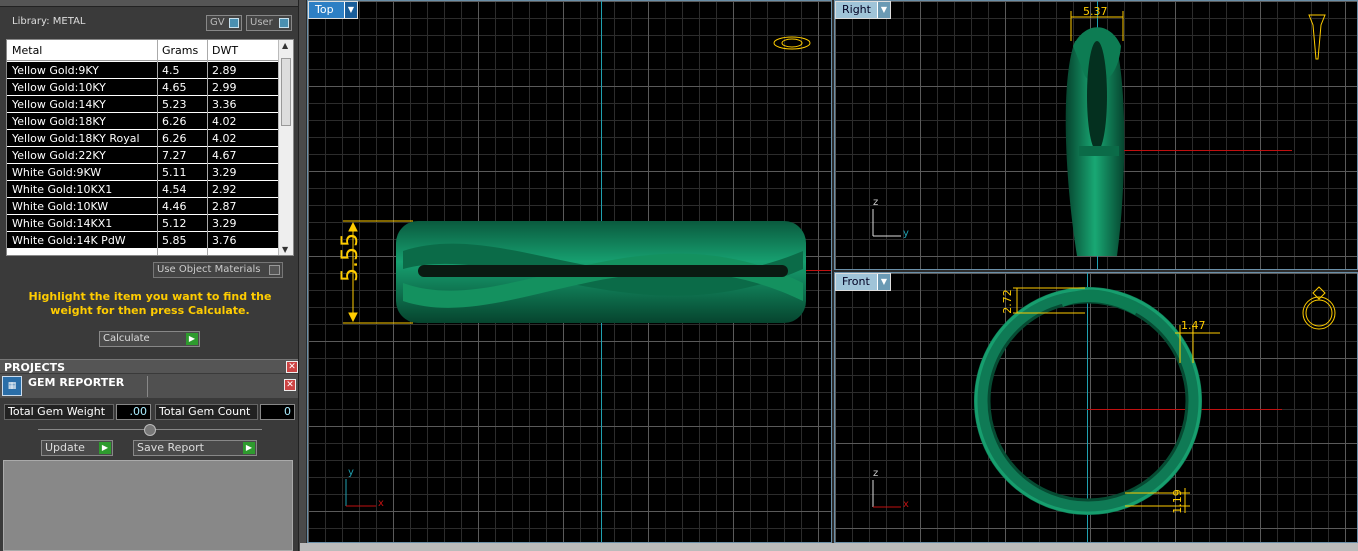 Image resolution: width=1358 pixels, height=551 pixels. What do you see at coordinates (148, 505) in the screenshot?
I see `gem-report-area` at bounding box center [148, 505].